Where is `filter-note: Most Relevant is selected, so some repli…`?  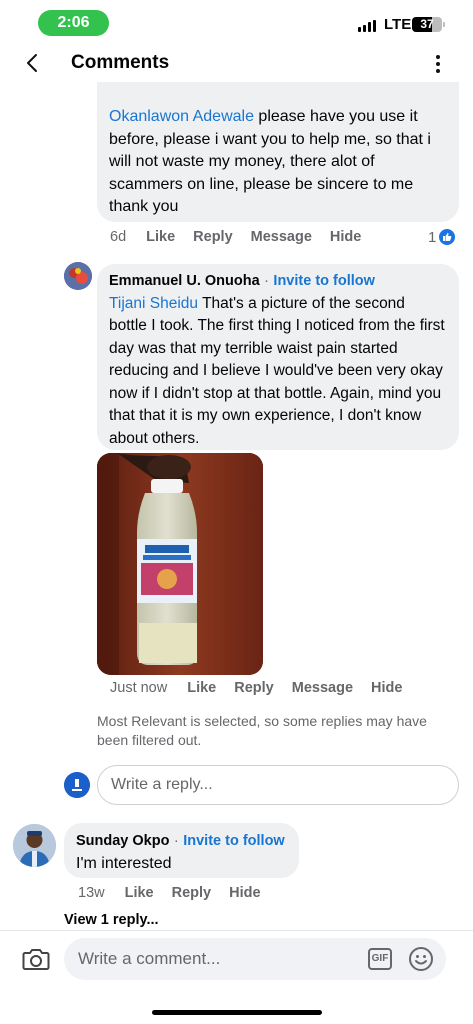
filter-note: Most Relevant is selected, so some repli… is located at coordinates (262, 730).